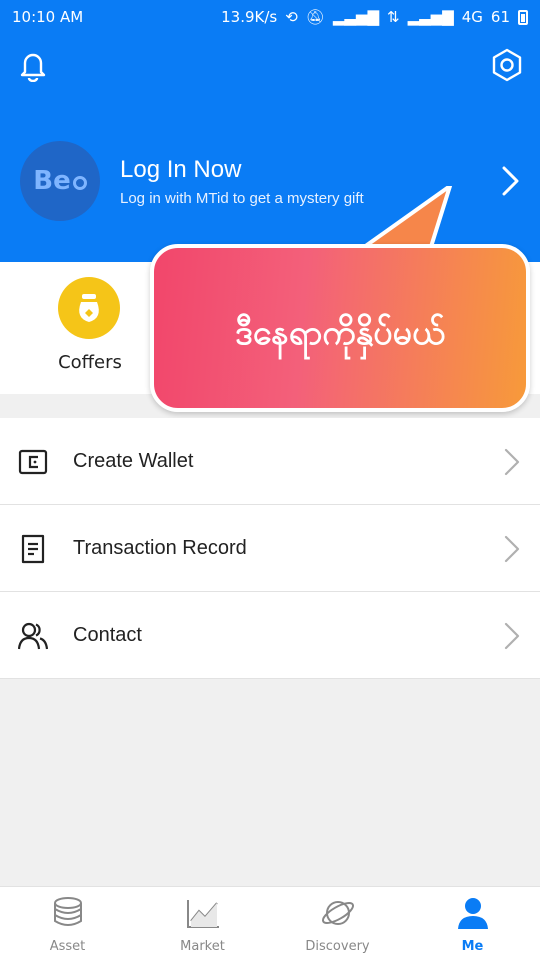 This screenshot has height=960, width=540. I want to click on promo-text: ဒီနေရာကိုနှိပ်မယ်, so click(340, 333).